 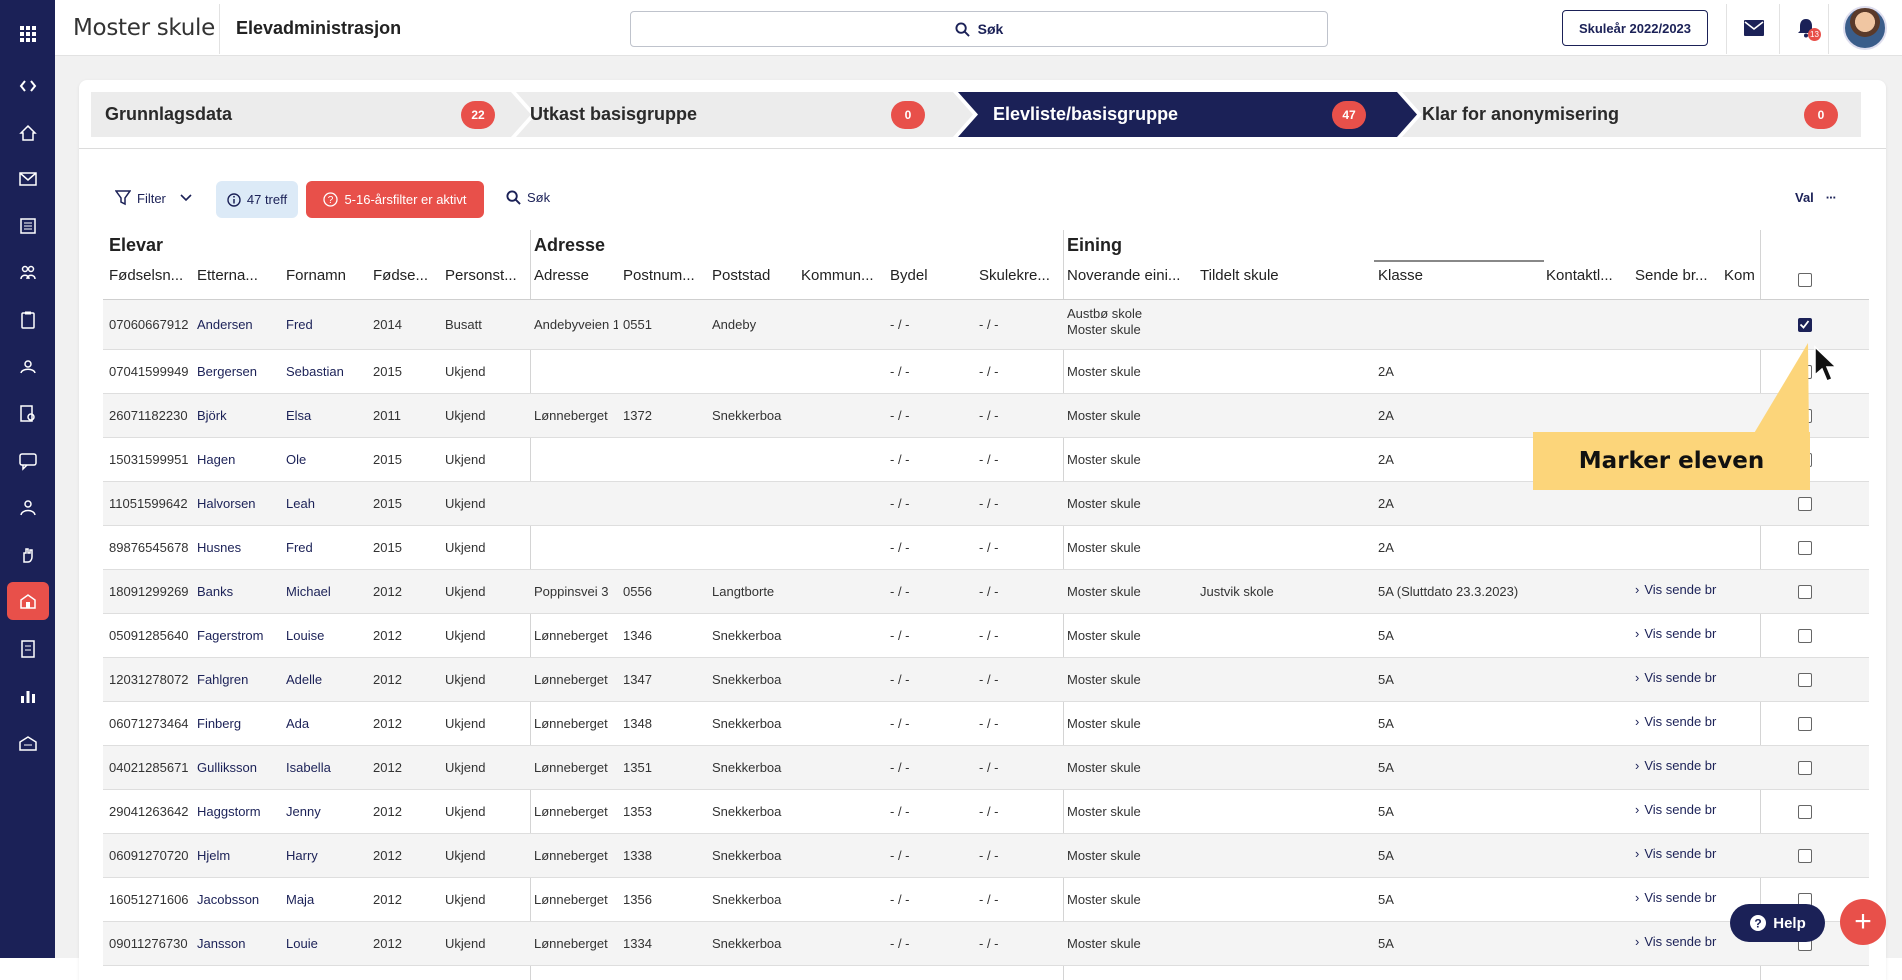 I want to click on nav-news-icon, so click(x=28, y=226).